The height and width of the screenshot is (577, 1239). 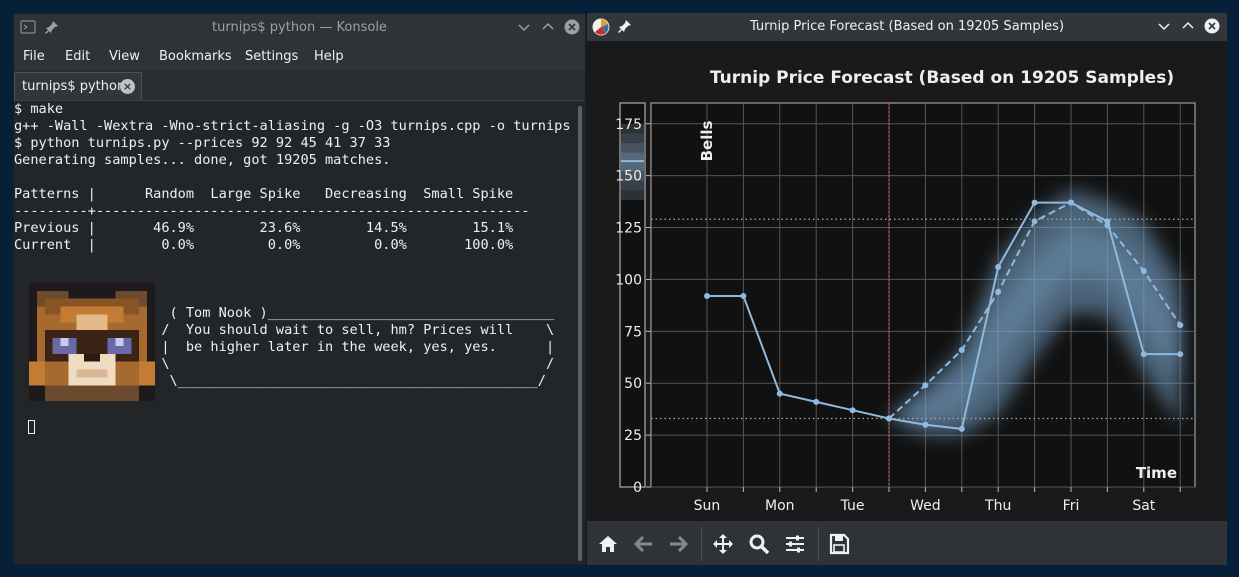 I want to click on pan-icon, so click(x=723, y=544).